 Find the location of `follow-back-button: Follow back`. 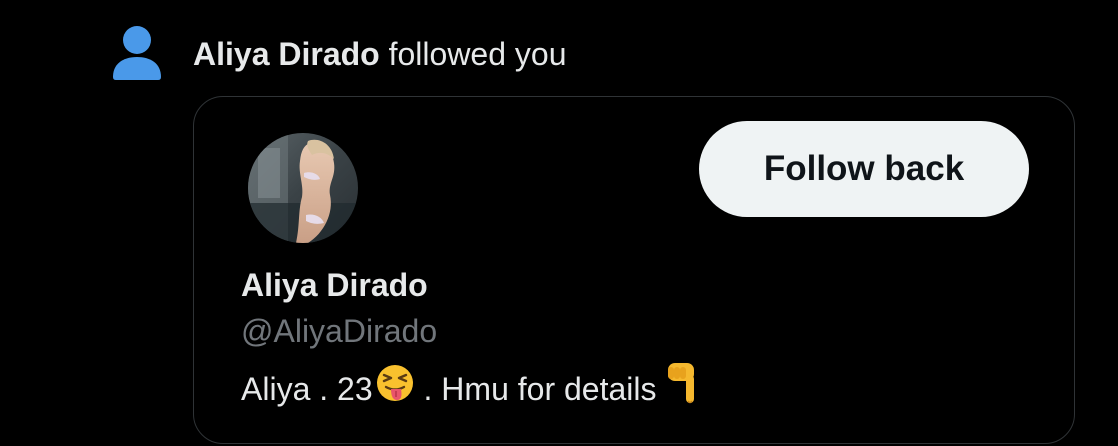

follow-back-button: Follow back is located at coordinates (864, 169).